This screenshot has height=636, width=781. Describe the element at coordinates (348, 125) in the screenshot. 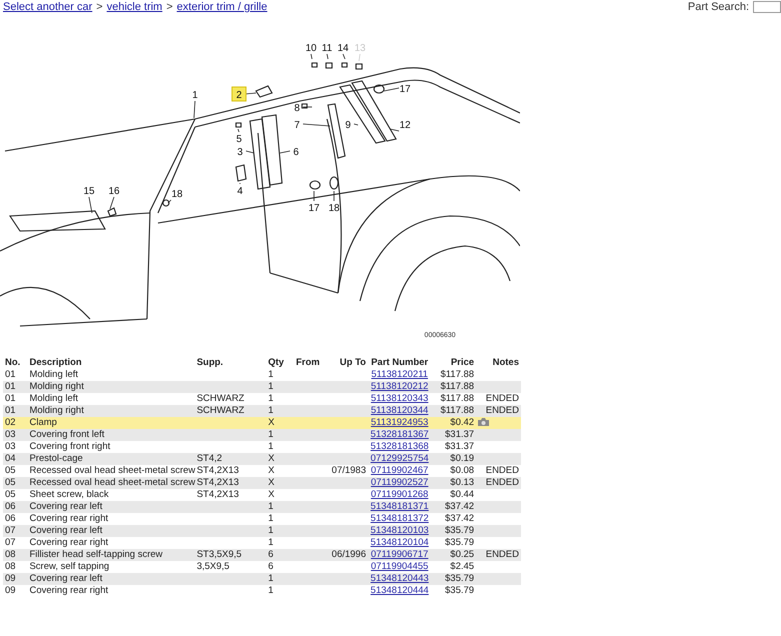

I see `callout-number: 9` at that location.